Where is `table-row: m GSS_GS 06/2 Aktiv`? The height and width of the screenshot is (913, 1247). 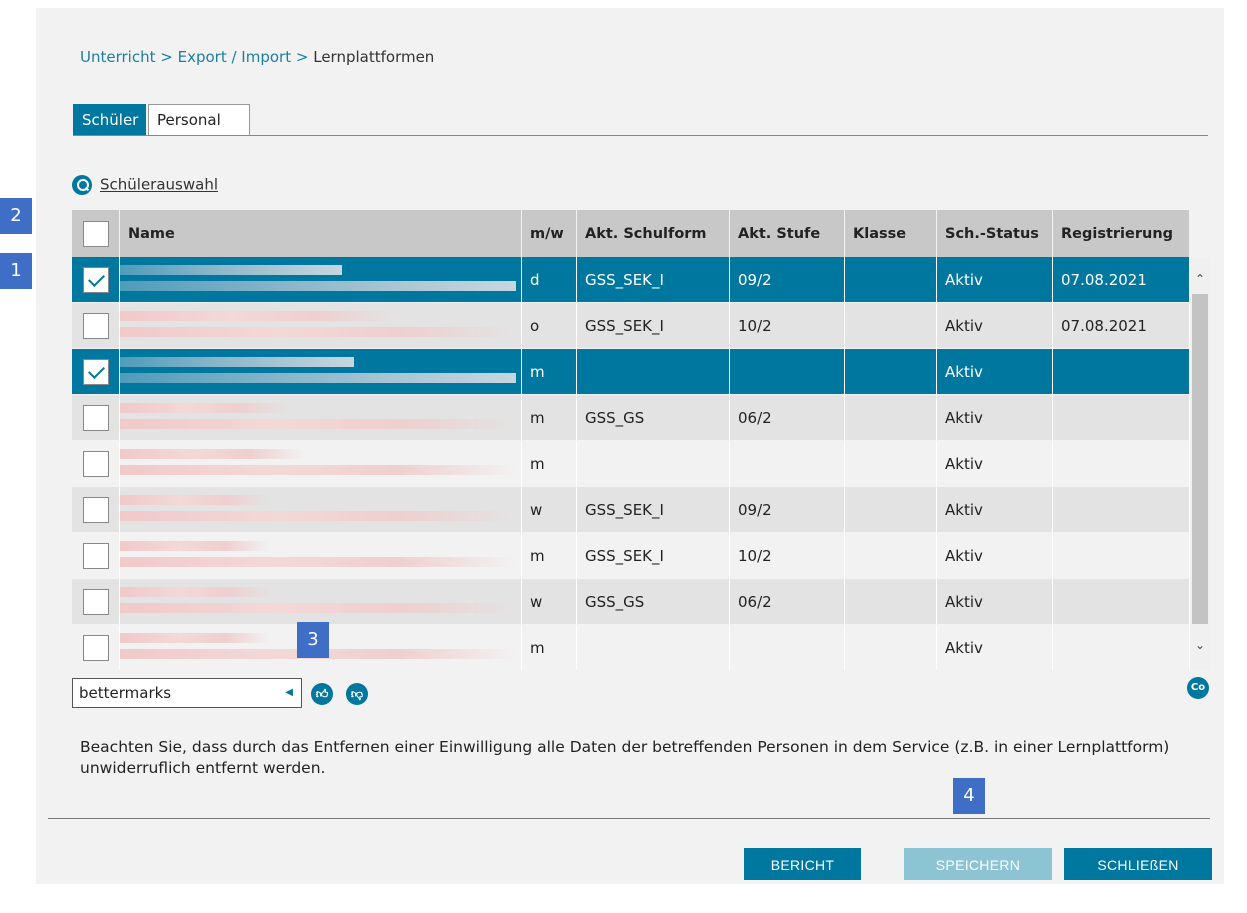
table-row: m GSS_GS 06/2 Aktiv is located at coordinates (631, 417).